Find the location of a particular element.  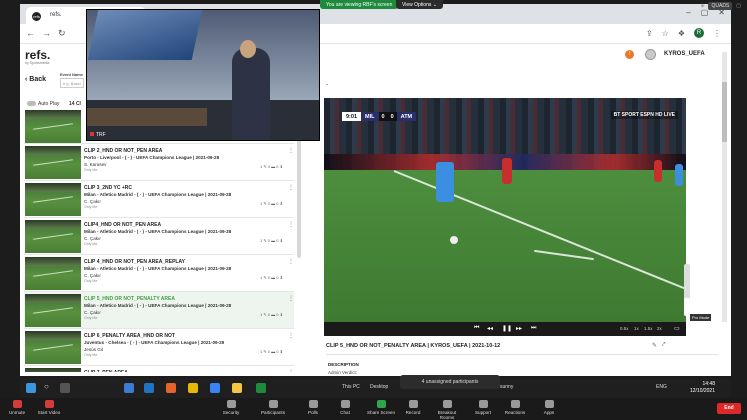

zoom-top-controls: ◆ QUADS ▢ is located at coordinates (721, 6).